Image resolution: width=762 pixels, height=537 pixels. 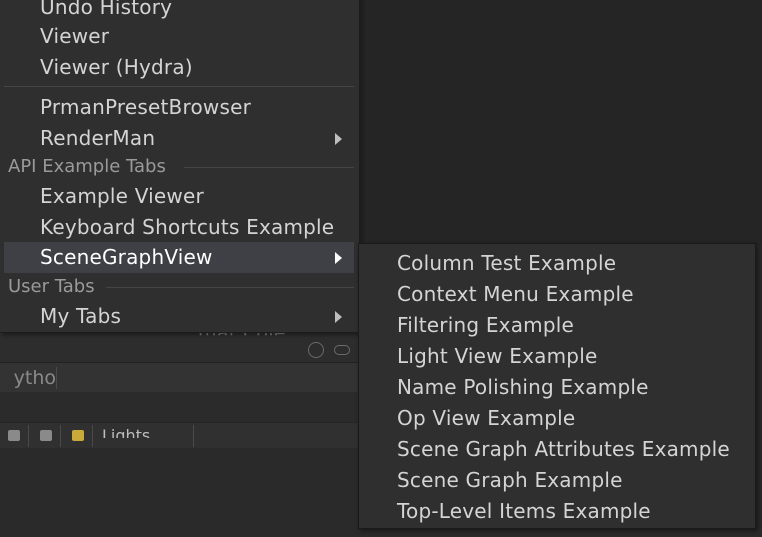 I want to click on submenu-item-name-polishing-example: Name Polishing Example, so click(x=557, y=387).